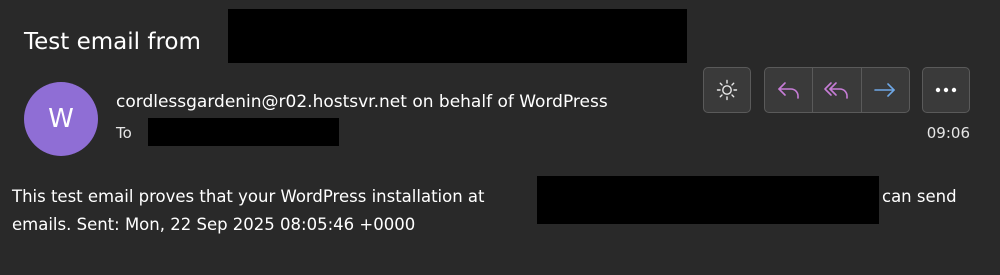 The image size is (1000, 275). I want to click on body-line-1-end: can send, so click(919, 196).